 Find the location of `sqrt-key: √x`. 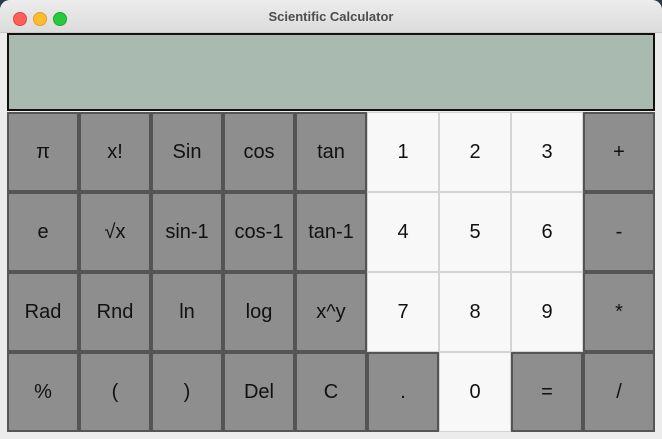

sqrt-key: √x is located at coordinates (115, 232).